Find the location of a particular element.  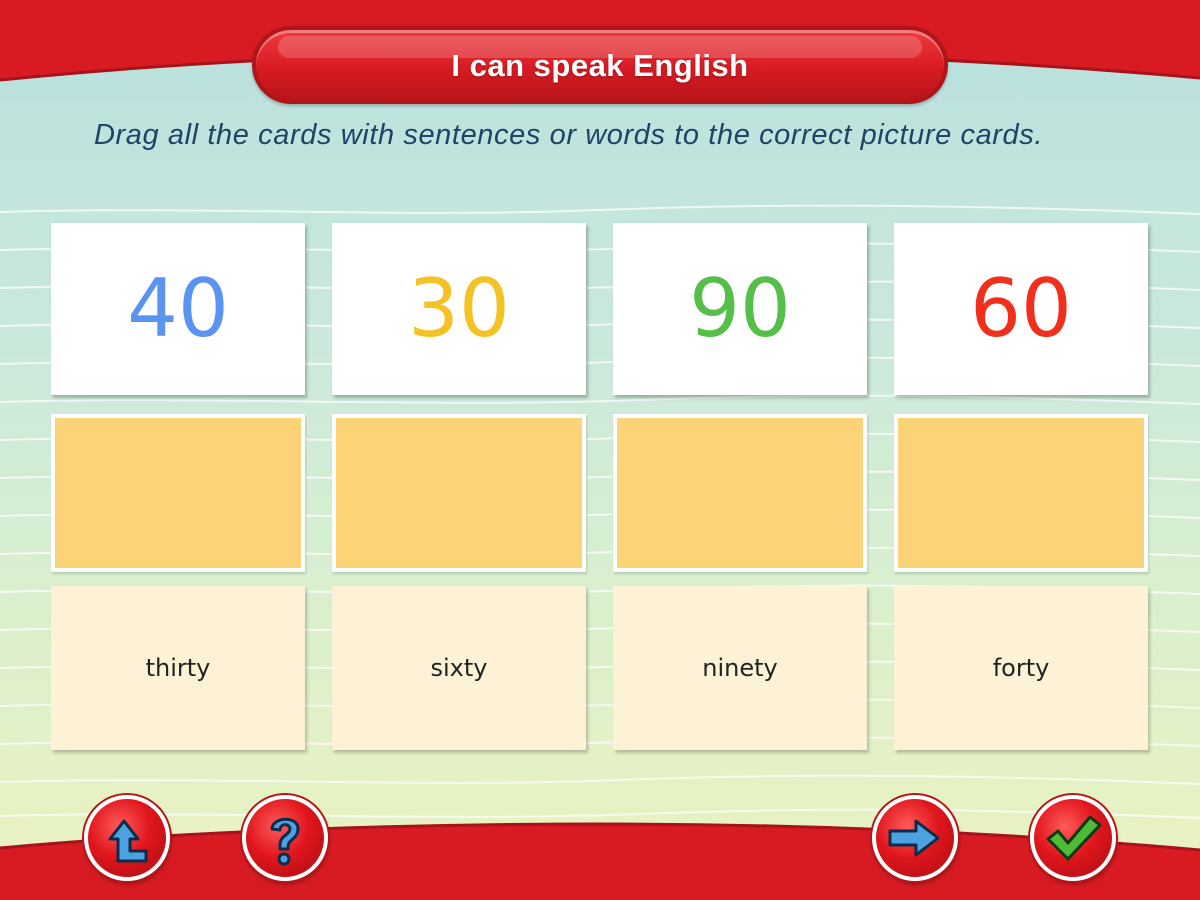

word-card-label: forty is located at coordinates (1021, 668).